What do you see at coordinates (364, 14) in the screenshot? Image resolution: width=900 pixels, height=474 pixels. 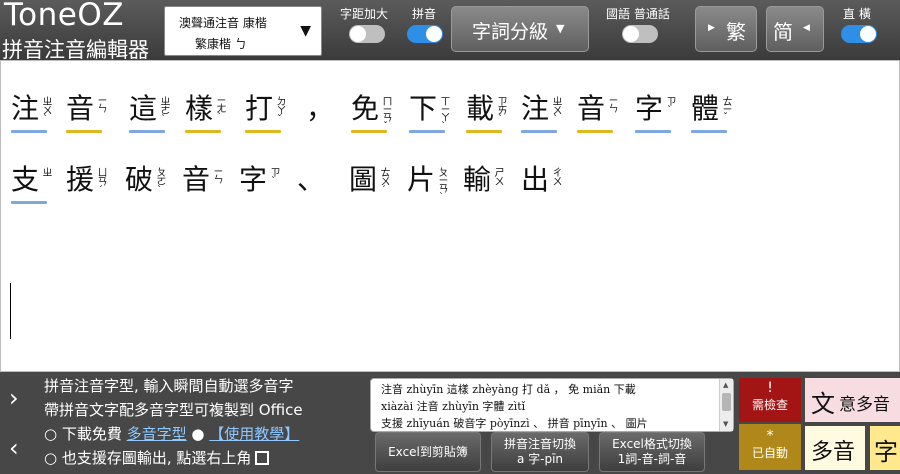 I see `spacing-label: 字距加大` at bounding box center [364, 14].